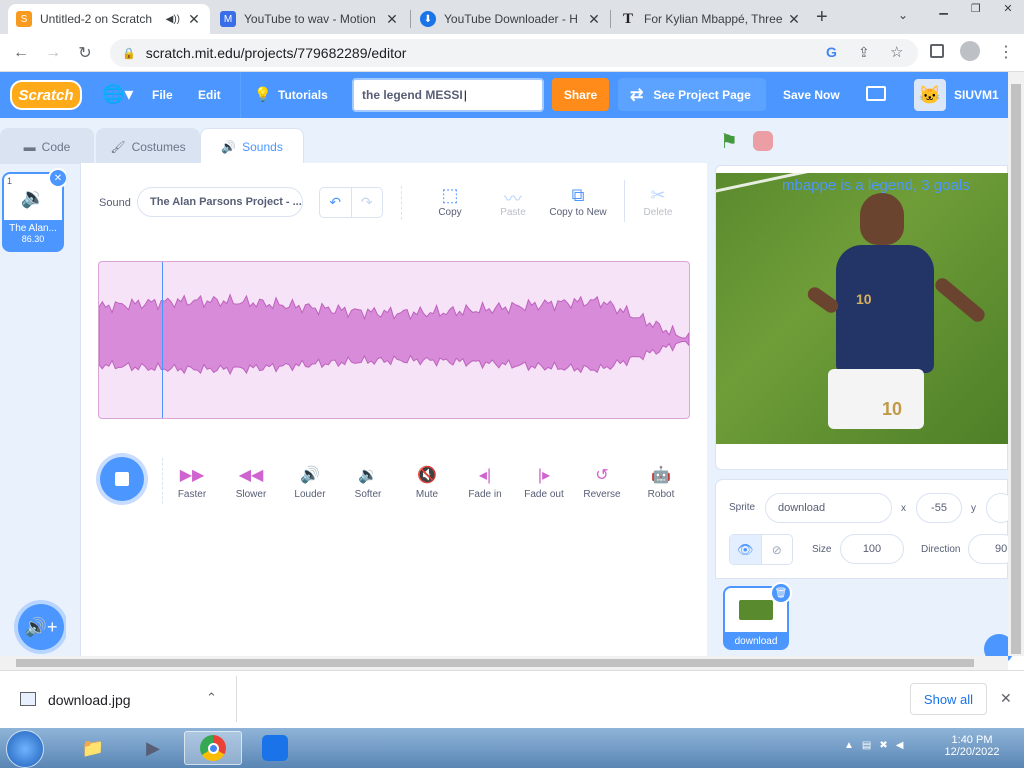 The image size is (1024, 768). I want to click on hide-sprite-eye-icon: ⊘, so click(777, 549).